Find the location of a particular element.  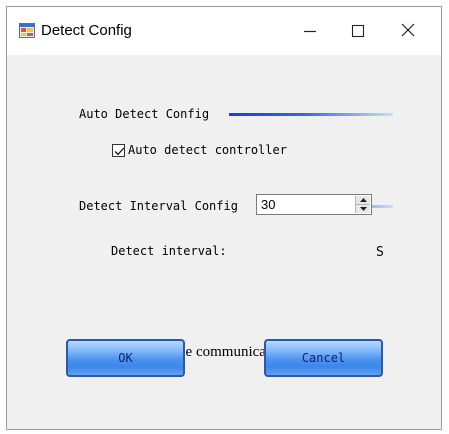

close-button is located at coordinates (408, 32).